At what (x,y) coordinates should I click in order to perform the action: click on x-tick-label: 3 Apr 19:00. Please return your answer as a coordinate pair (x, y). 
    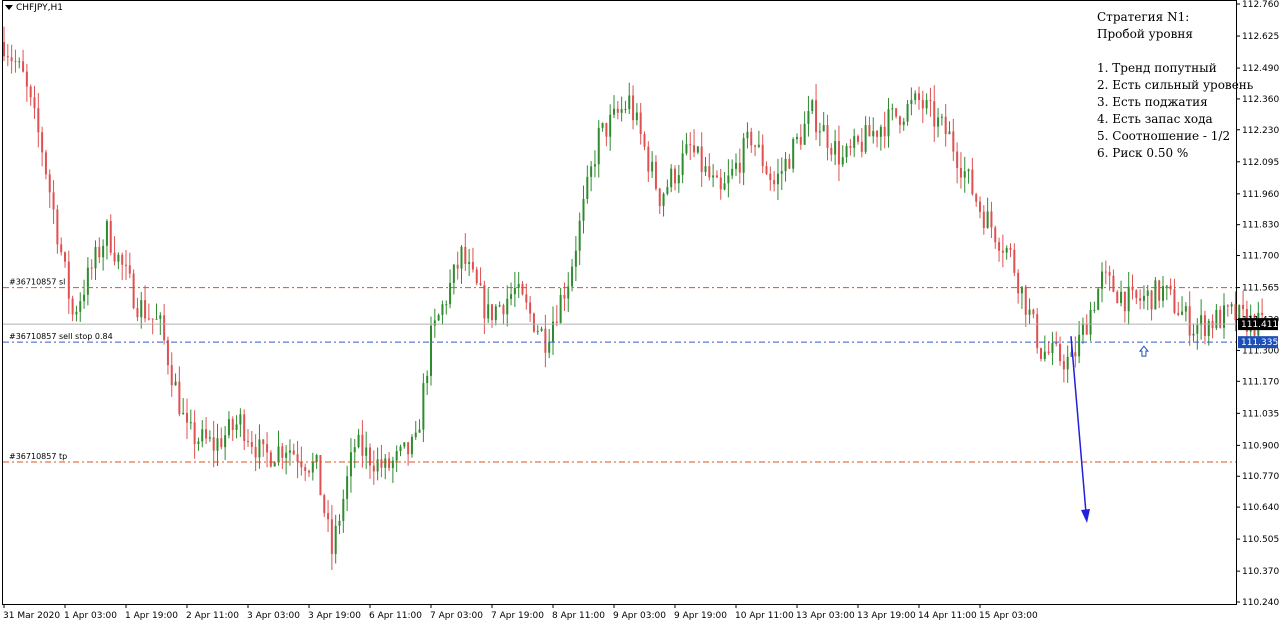
    Looking at the image, I should click on (334, 616).